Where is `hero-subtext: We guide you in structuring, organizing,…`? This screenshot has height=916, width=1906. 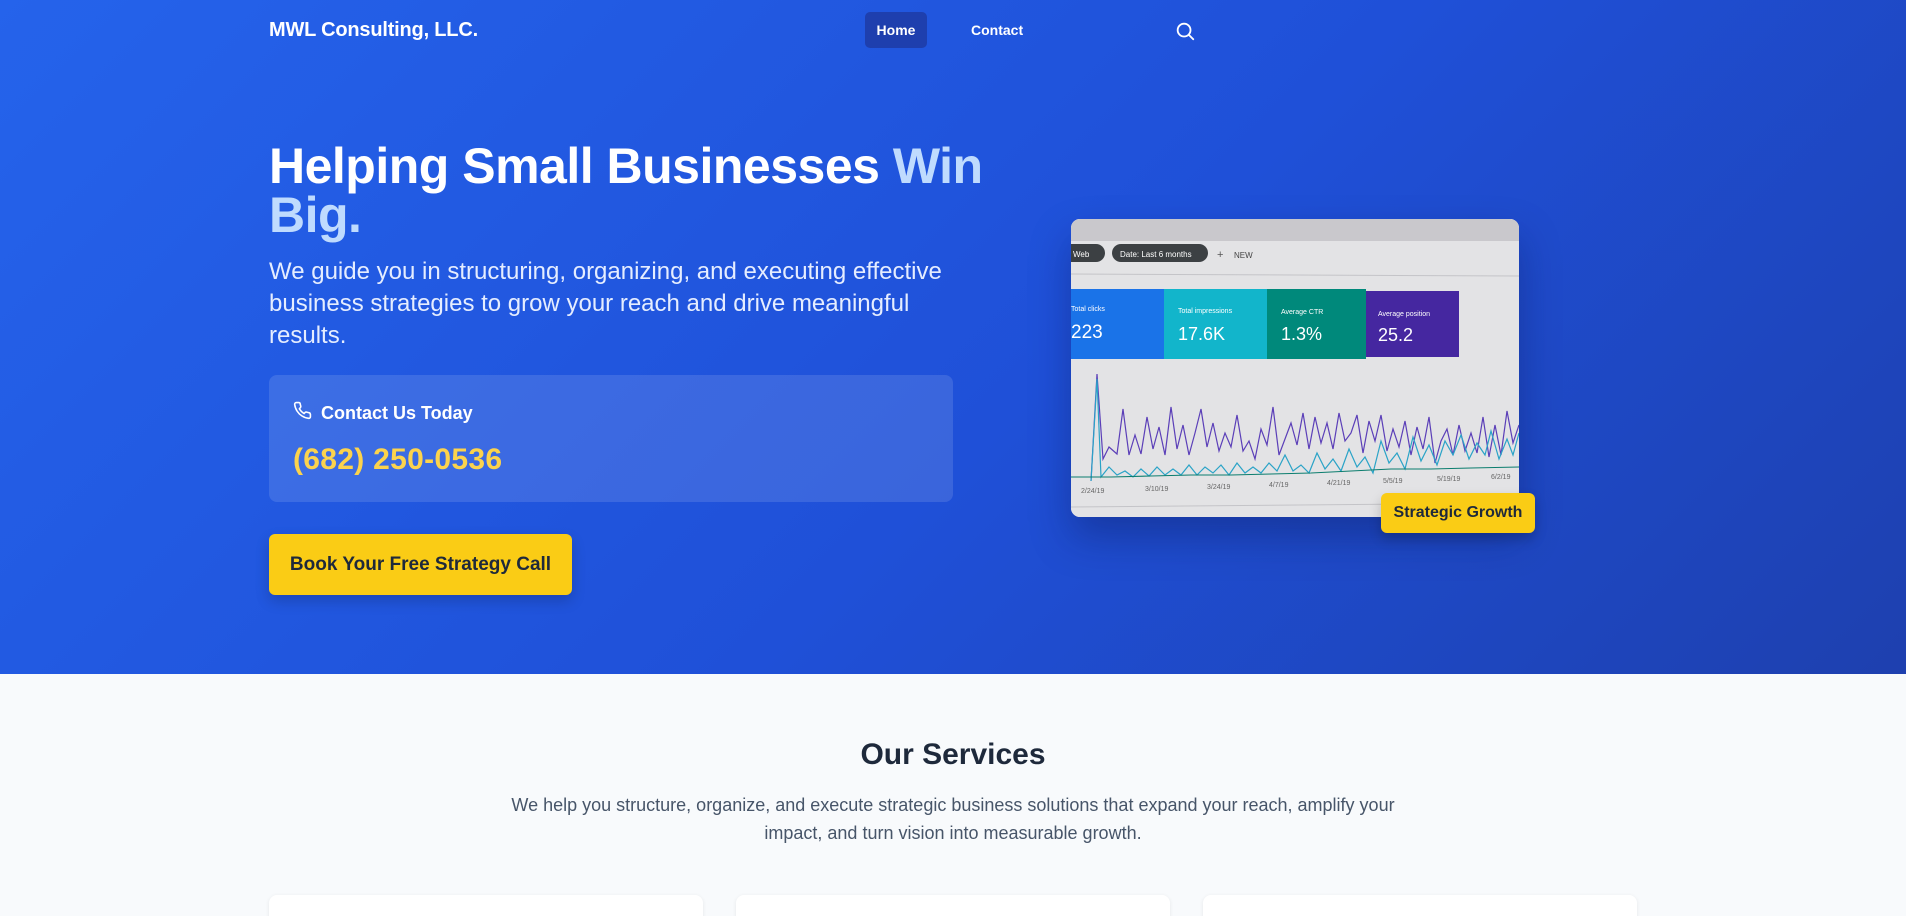 hero-subtext: We guide you in structuring, organizing,… is located at coordinates (605, 303).